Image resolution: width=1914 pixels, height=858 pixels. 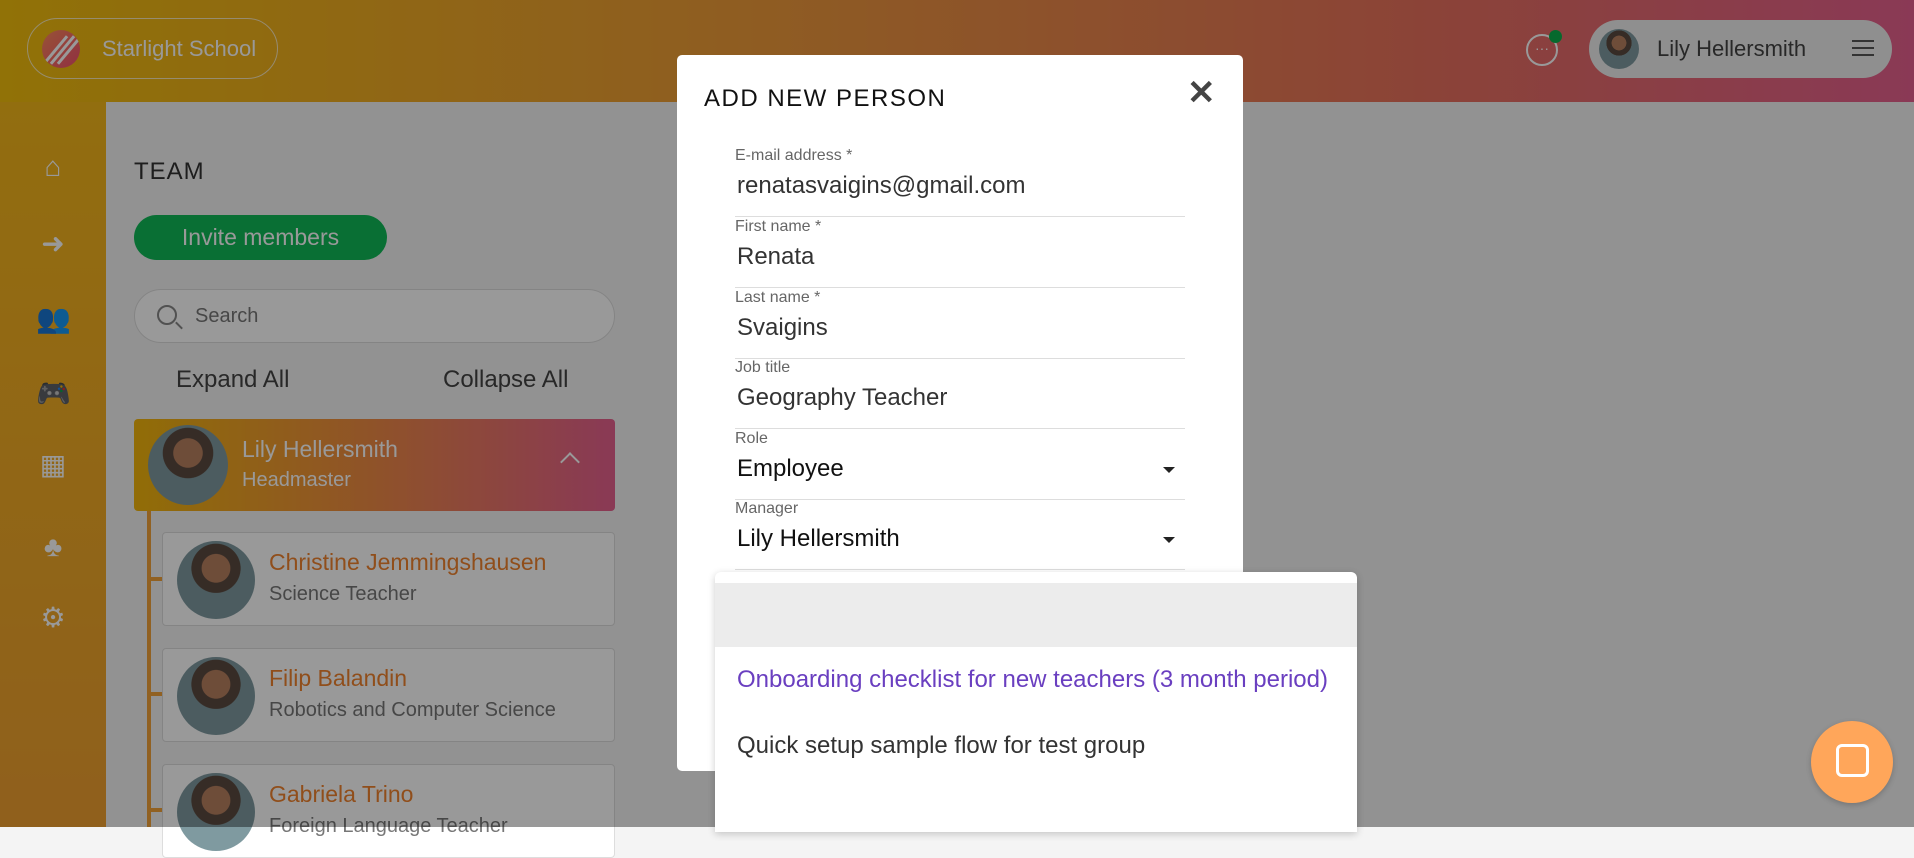 I want to click on field-value: Renata, so click(x=775, y=257).